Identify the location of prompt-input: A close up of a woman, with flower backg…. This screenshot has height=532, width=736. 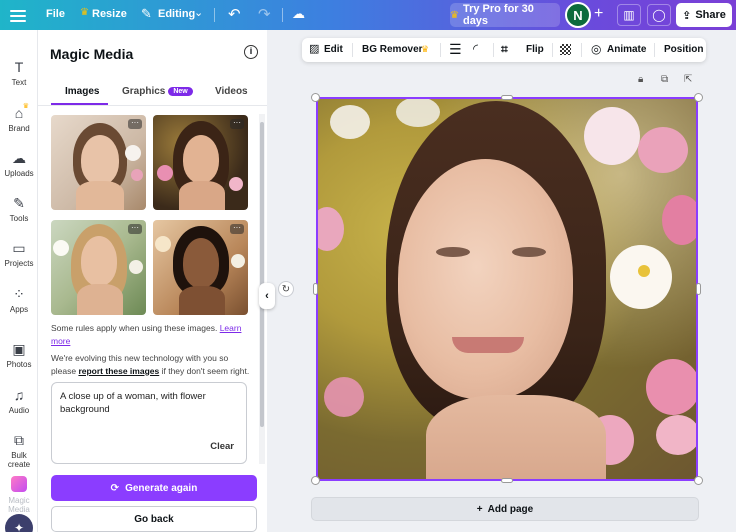
(149, 423).